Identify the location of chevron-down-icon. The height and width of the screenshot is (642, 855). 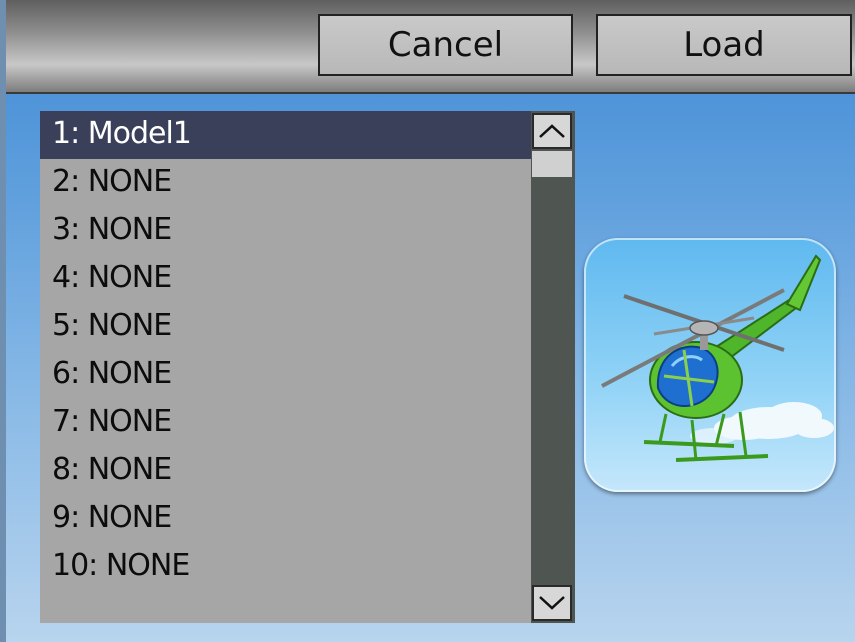
(552, 603).